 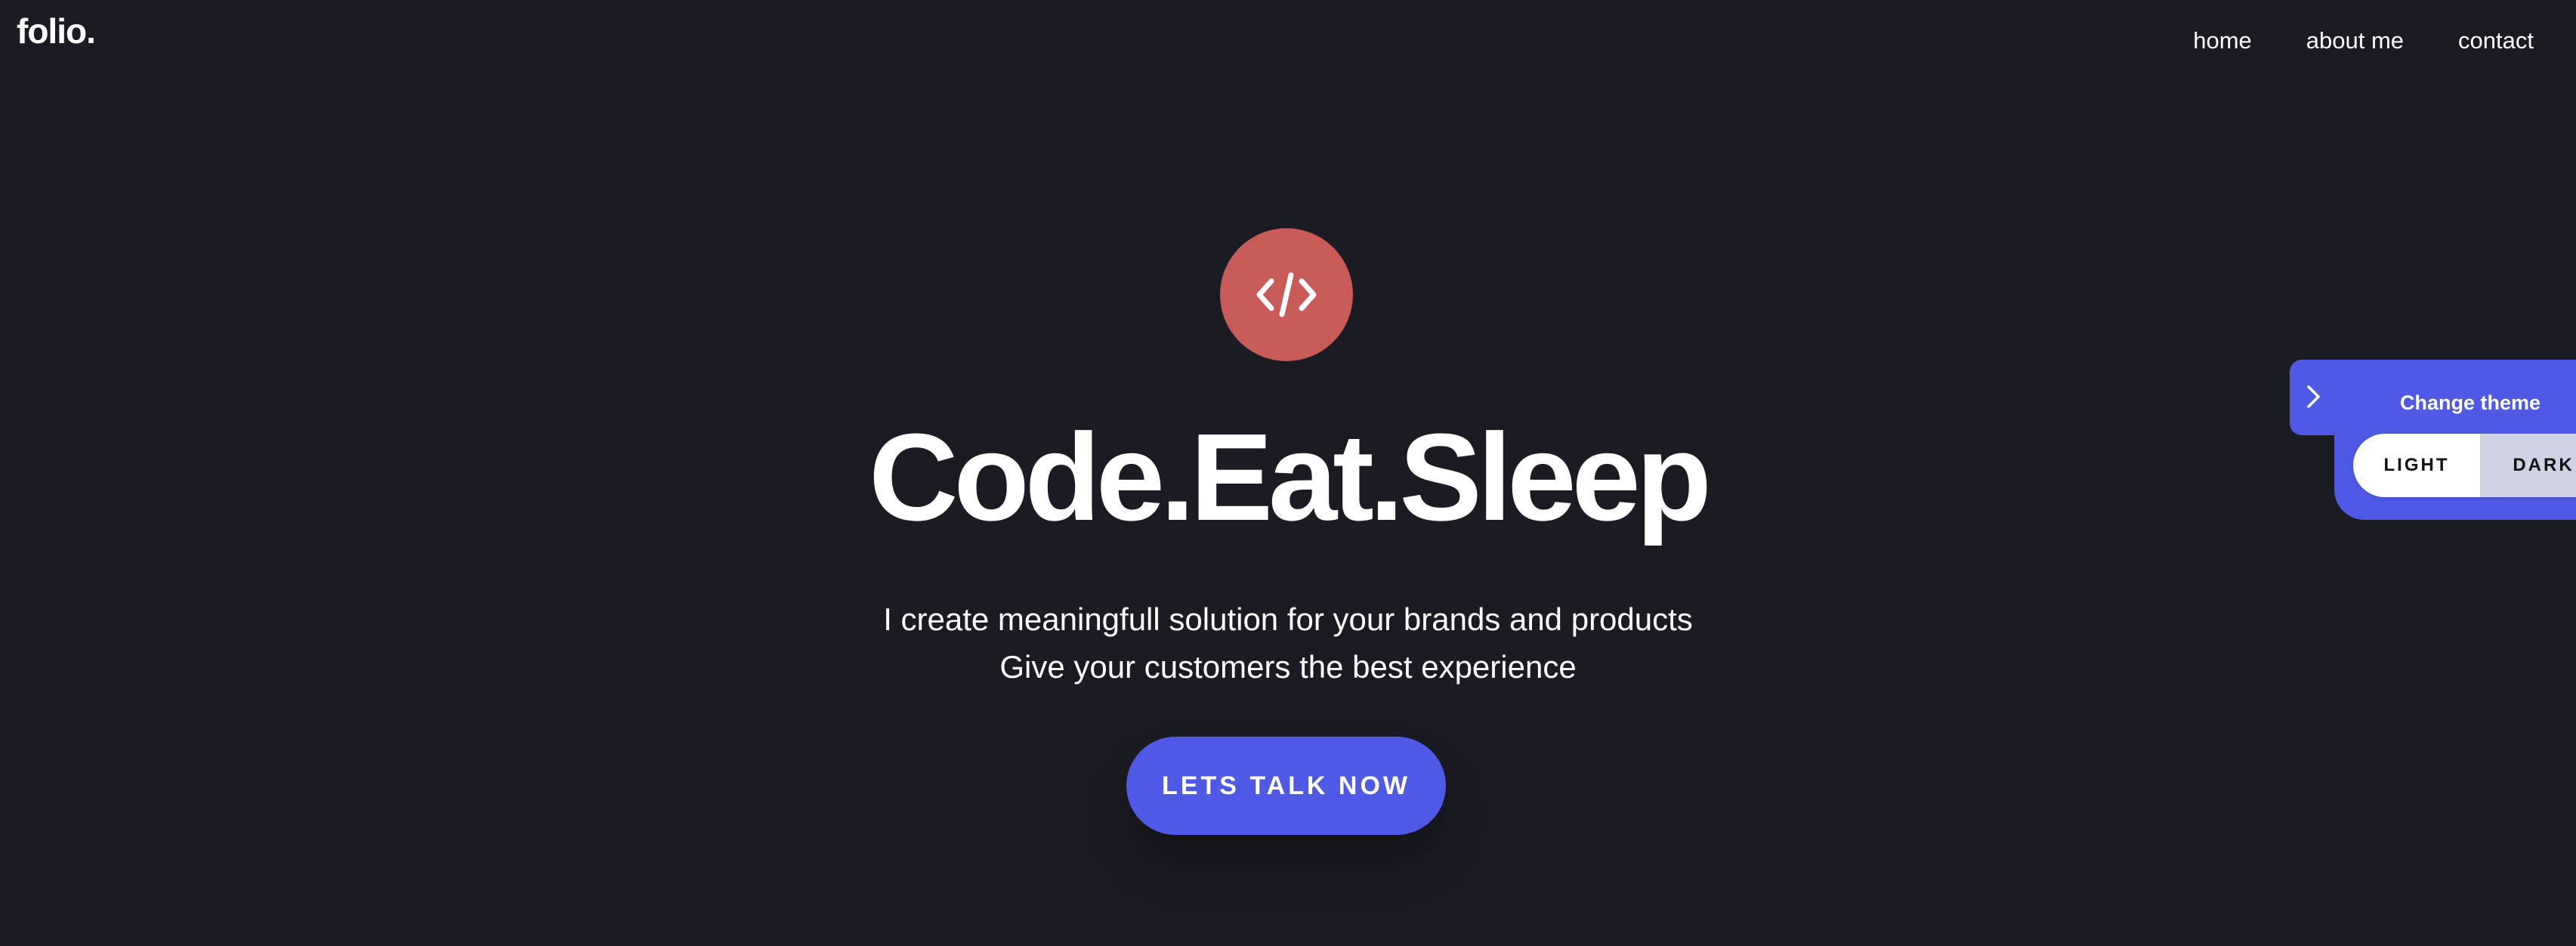 What do you see at coordinates (2496, 40) in the screenshot?
I see `nav-link-contact: contact` at bounding box center [2496, 40].